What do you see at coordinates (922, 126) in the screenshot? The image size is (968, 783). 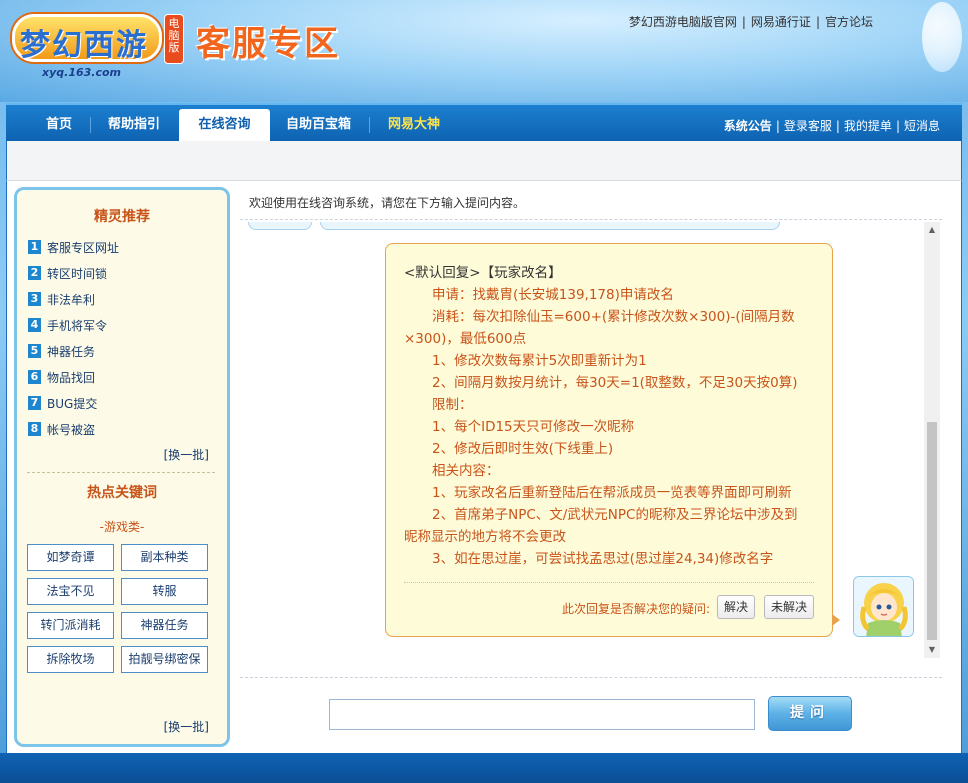 I see `messages-link: 短消息` at bounding box center [922, 126].